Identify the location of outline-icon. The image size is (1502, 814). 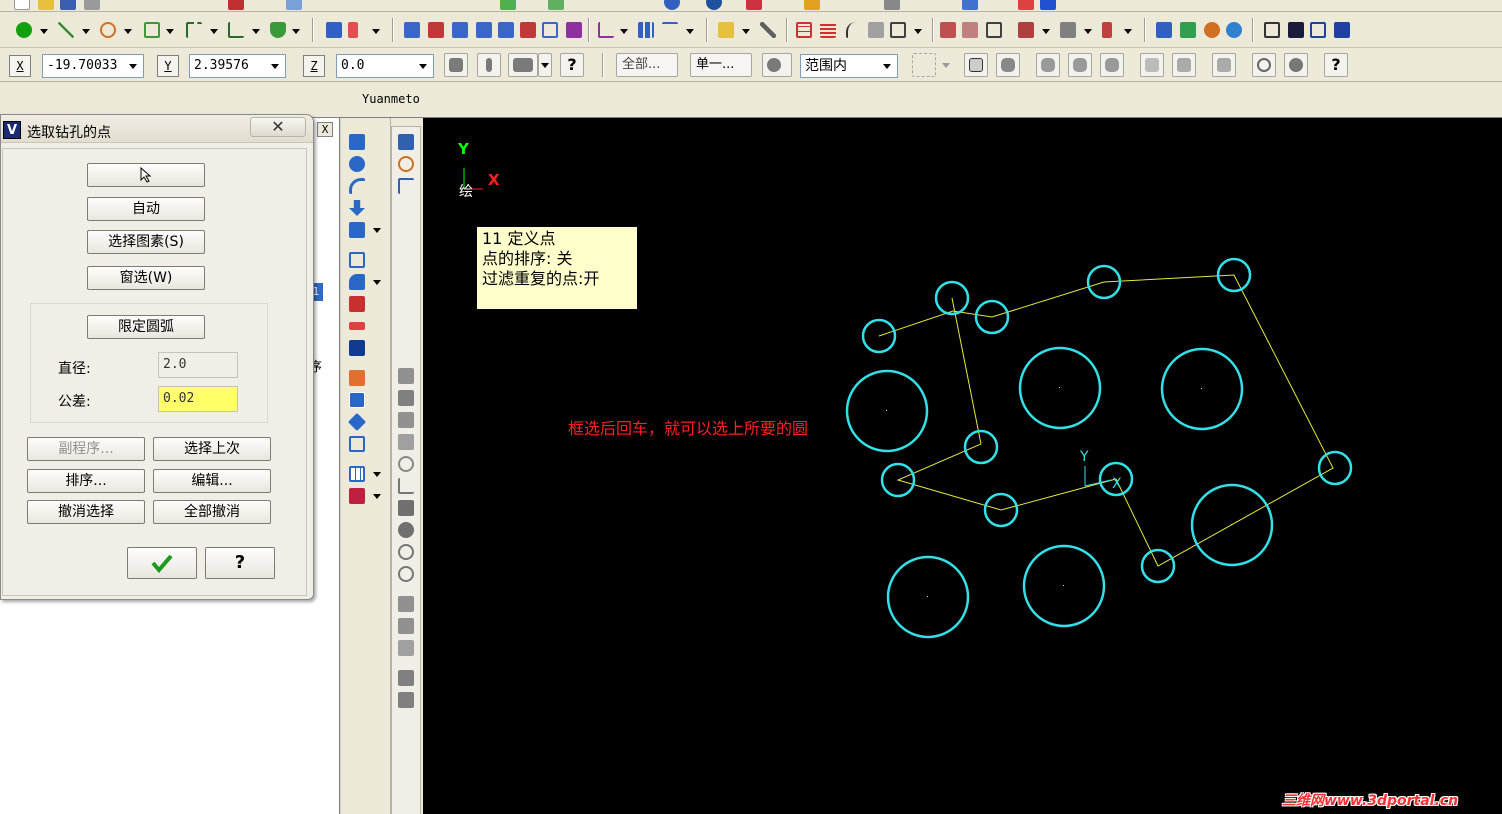
(1342, 30).